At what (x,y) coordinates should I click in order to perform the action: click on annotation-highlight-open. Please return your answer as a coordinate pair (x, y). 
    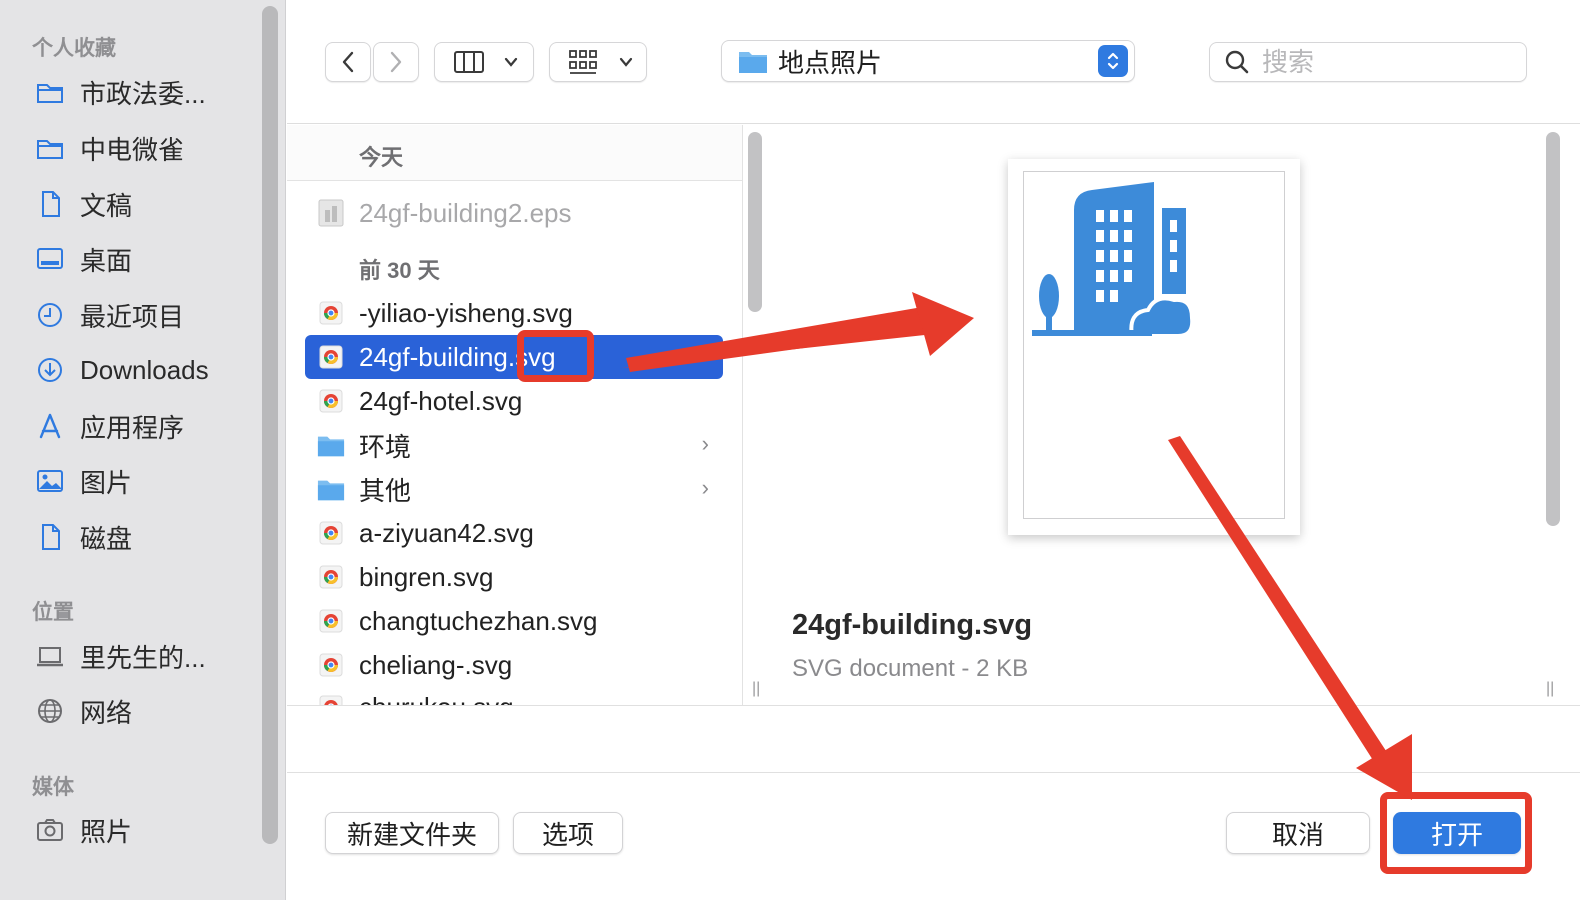
    Looking at the image, I should click on (1456, 833).